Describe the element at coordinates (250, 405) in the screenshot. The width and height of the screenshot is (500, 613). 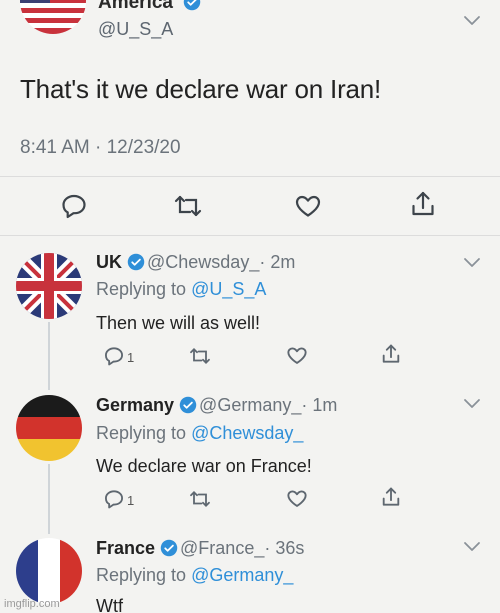
I see `reply-author-handle: @Germany_` at that location.